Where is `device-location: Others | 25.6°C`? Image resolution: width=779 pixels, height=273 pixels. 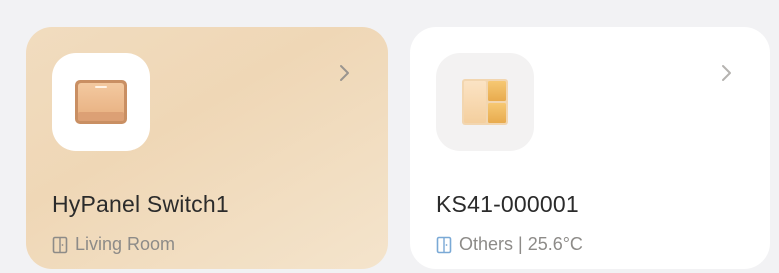 device-location: Others | 25.6°C is located at coordinates (509, 244).